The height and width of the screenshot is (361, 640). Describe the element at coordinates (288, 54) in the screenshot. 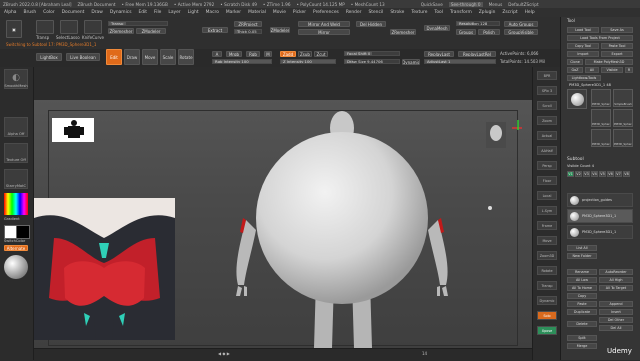

I see `zadd-button: Zadd` at that location.